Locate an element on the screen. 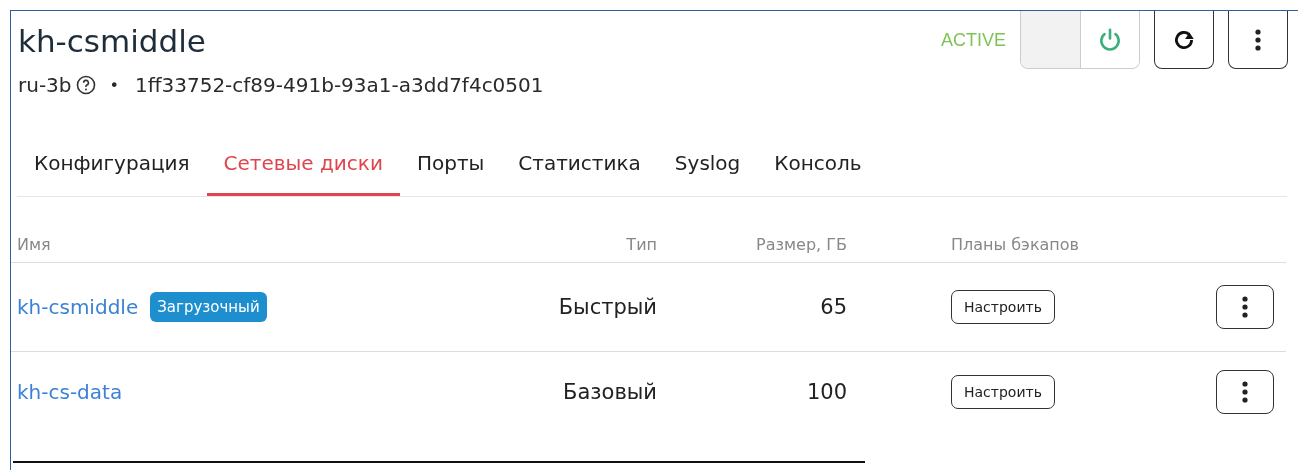 Image resolution: width=1298 pixels, height=470 pixels. table-cell: Быстрый is located at coordinates (562, 307).